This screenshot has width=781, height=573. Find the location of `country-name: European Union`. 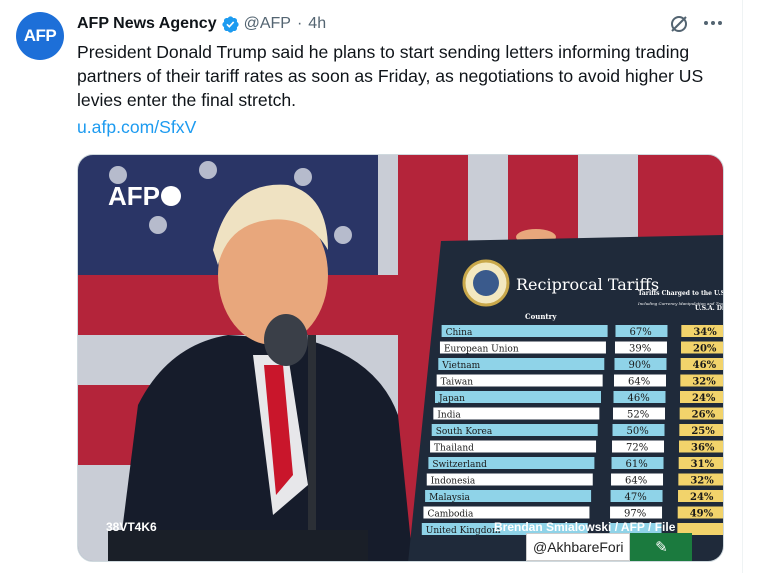

country-name: European Union is located at coordinates (481, 350).